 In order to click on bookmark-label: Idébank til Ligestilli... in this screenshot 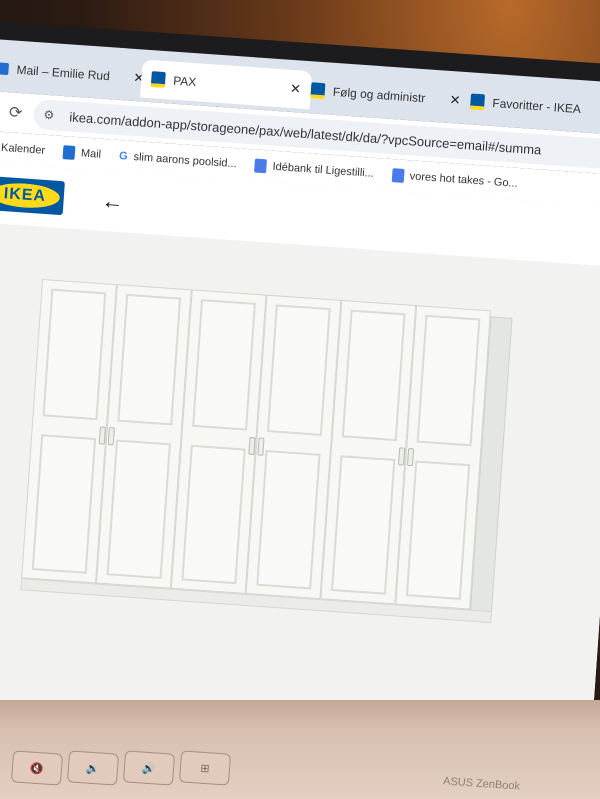, I will do `click(323, 170)`.